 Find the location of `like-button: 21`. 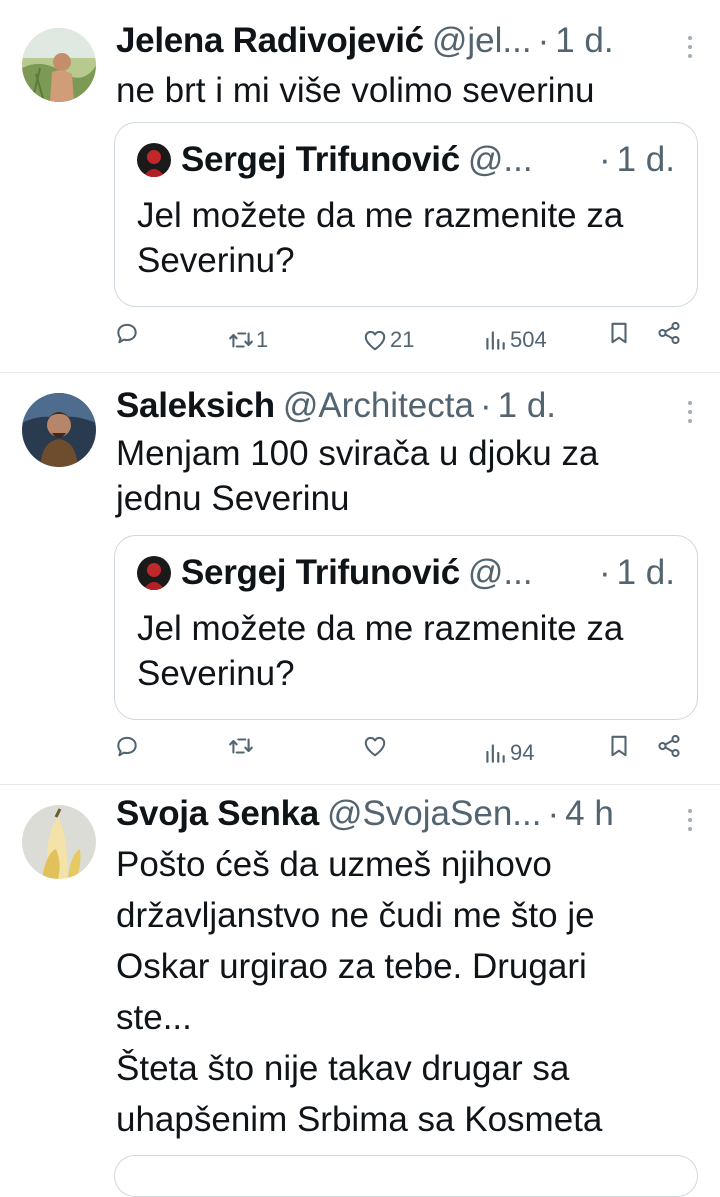

like-button: 21 is located at coordinates (388, 340).